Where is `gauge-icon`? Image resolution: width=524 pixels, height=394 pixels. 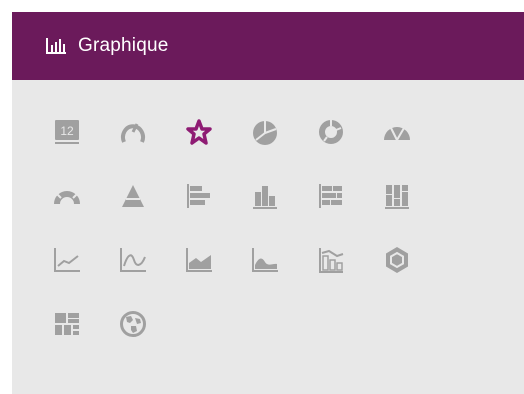 gauge-icon is located at coordinates (133, 133).